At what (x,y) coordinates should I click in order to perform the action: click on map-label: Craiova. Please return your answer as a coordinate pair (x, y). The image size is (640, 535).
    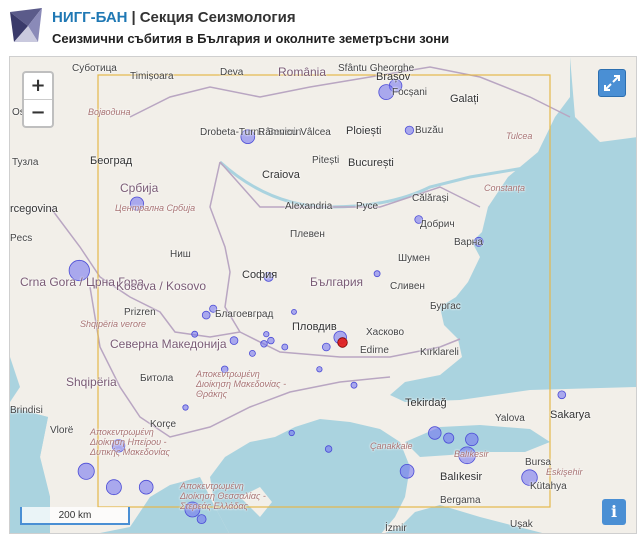
    Looking at the image, I should click on (281, 175).